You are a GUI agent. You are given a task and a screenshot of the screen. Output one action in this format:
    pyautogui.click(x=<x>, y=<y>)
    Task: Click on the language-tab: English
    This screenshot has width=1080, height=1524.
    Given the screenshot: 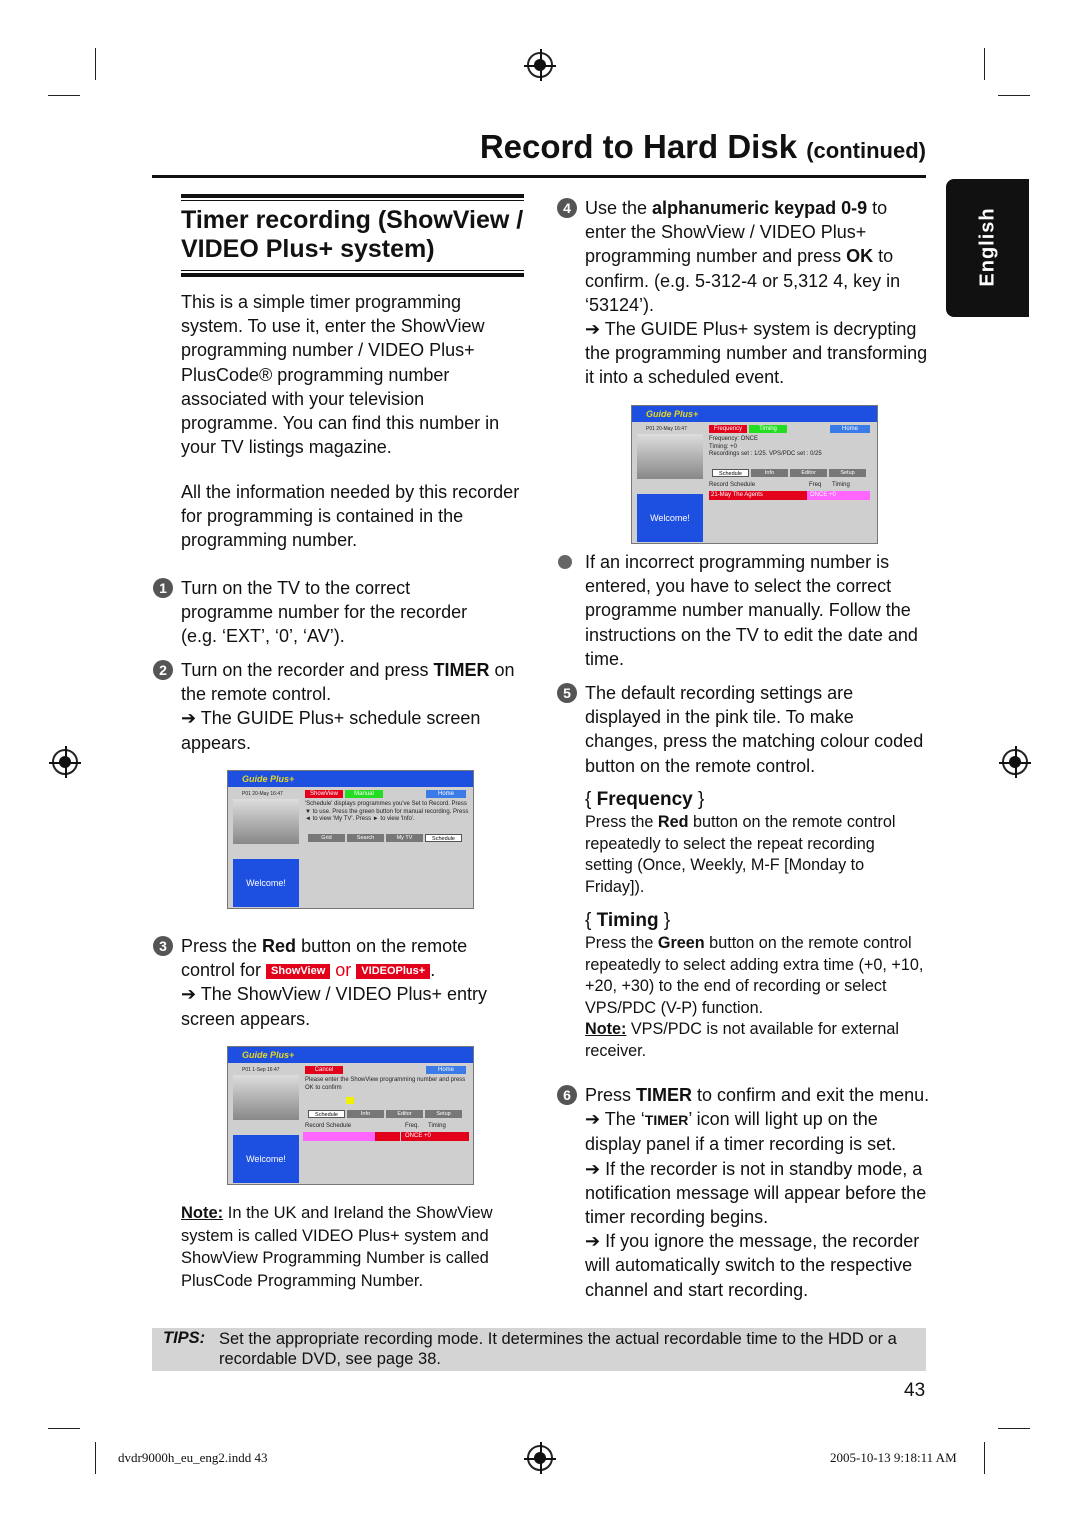 What is the action you would take?
    pyautogui.click(x=987, y=248)
    